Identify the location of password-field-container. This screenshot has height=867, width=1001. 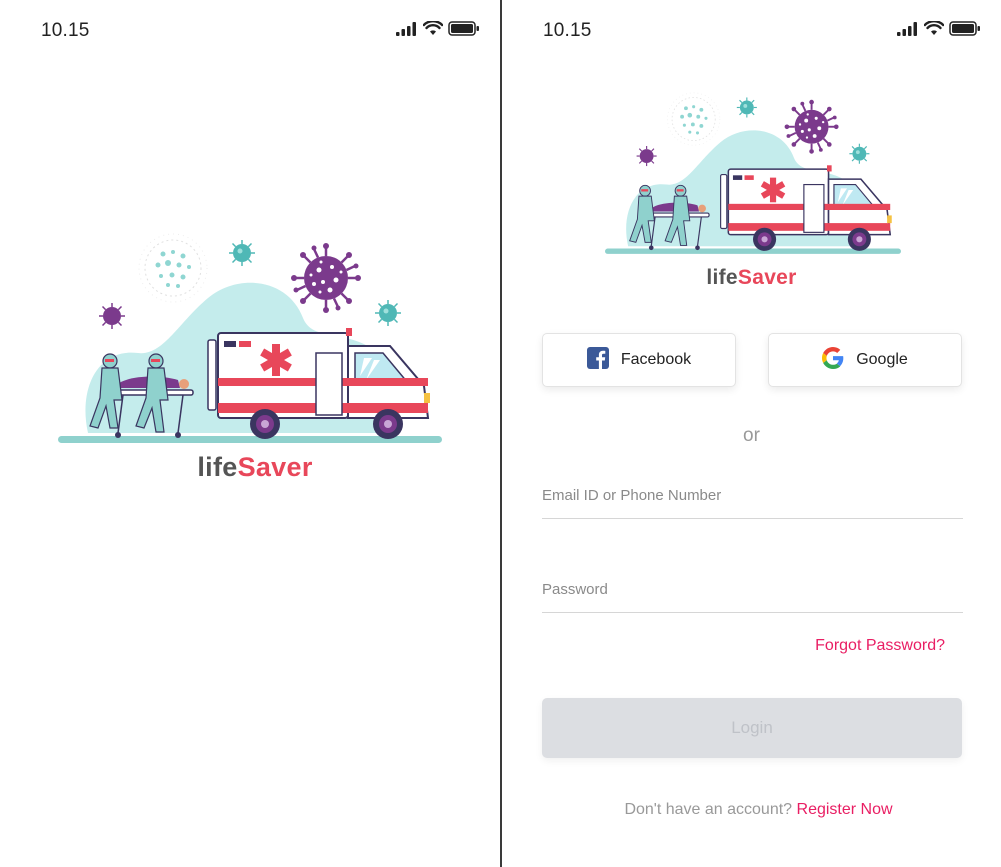
(752, 593).